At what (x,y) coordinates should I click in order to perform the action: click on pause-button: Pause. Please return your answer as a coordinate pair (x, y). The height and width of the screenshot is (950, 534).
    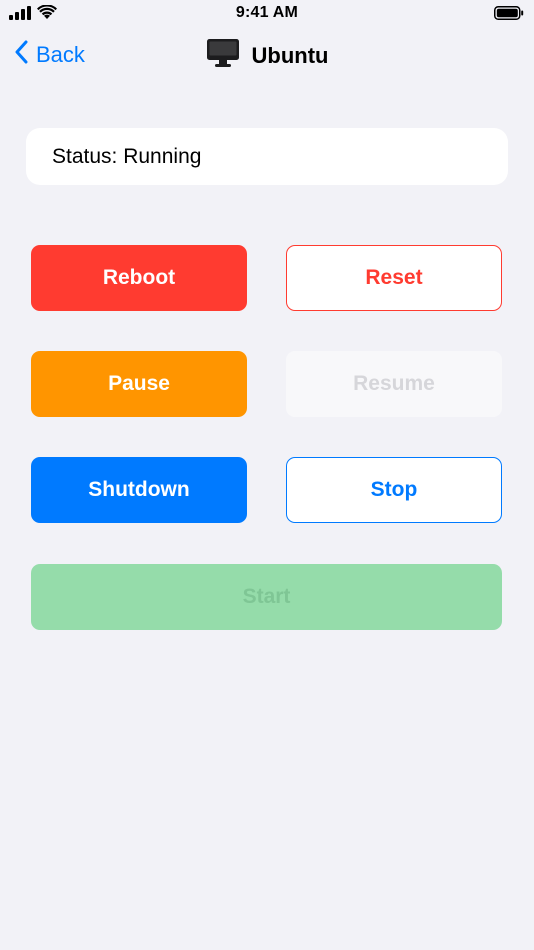
    Looking at the image, I should click on (139, 384).